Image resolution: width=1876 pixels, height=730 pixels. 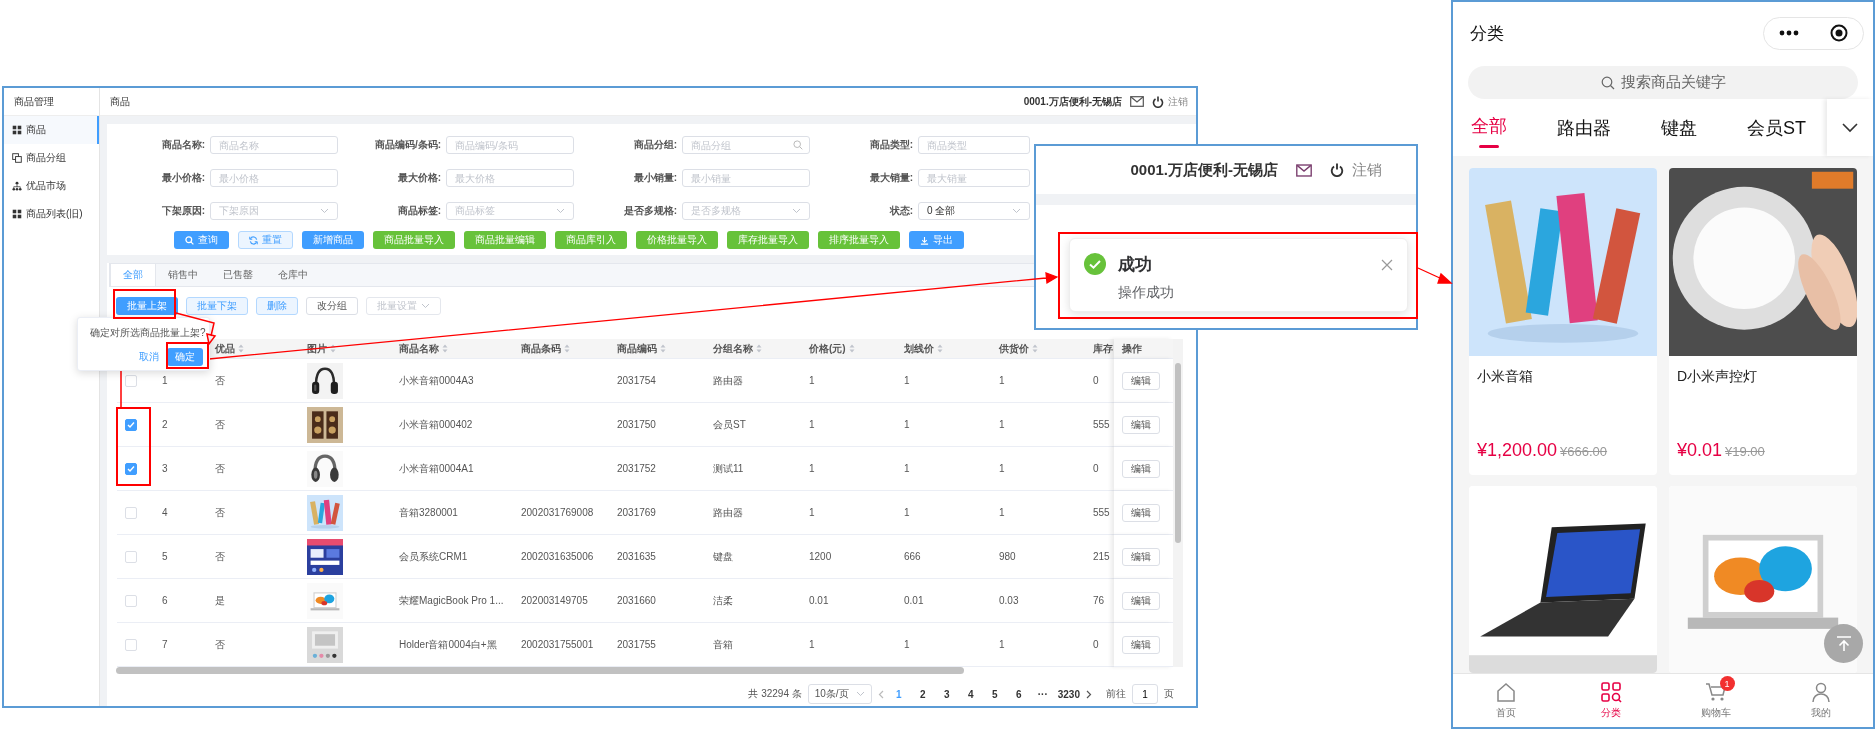 What do you see at coordinates (820, 556) in the screenshot?
I see `table-cell: 1200` at bounding box center [820, 556].